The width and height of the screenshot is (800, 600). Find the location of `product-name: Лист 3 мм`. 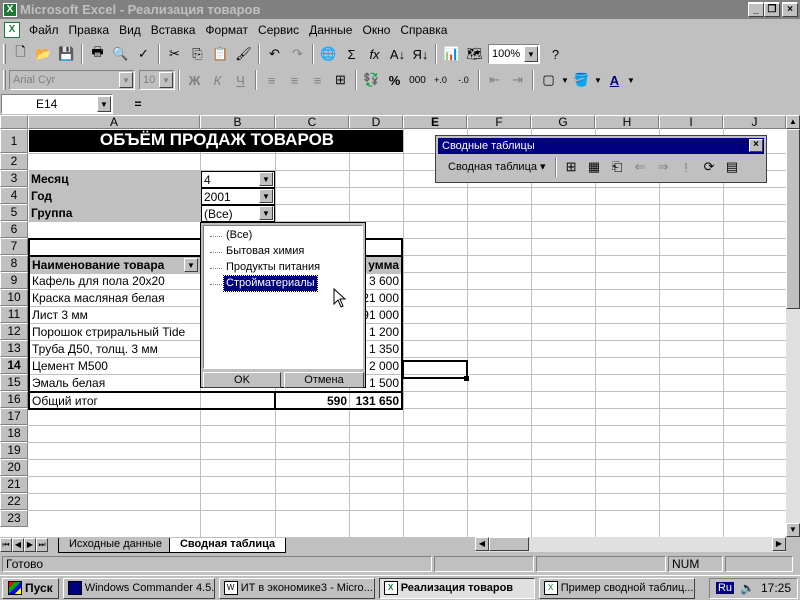

product-name: Лист 3 мм is located at coordinates (115, 315).